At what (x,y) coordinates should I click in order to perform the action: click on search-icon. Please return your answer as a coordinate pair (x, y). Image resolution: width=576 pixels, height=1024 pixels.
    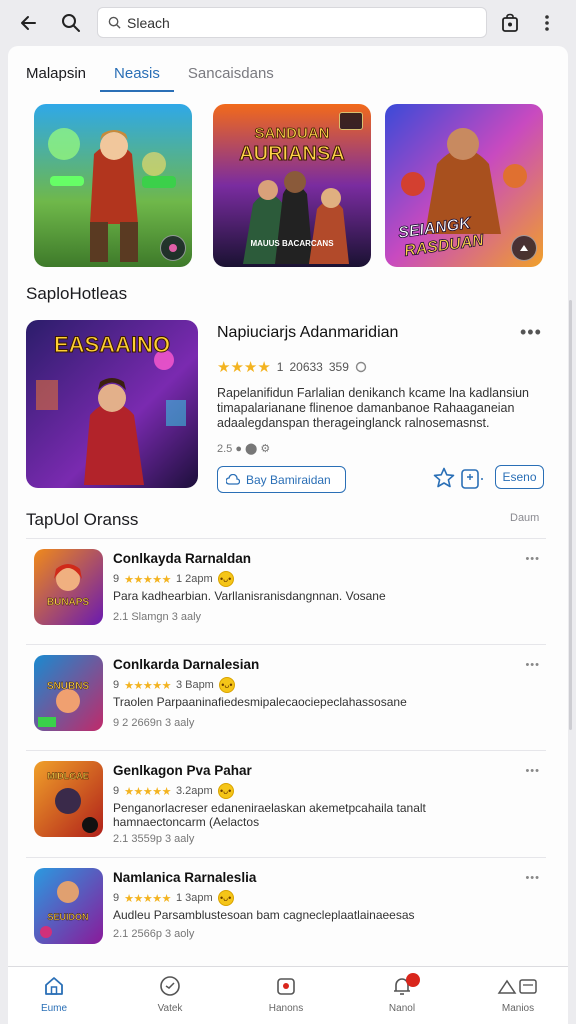
    Looking at the image, I should click on (71, 23).